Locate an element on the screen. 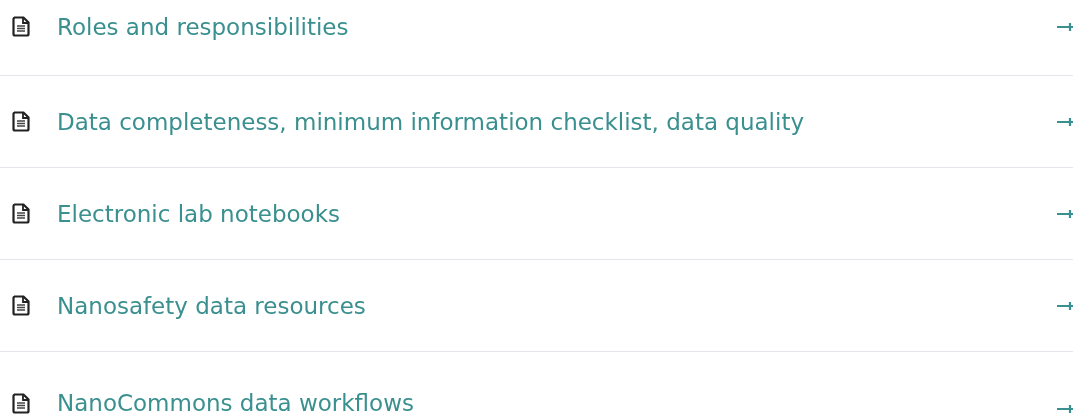 This screenshot has width=1073, height=414. topic-link: Nanosafety data resources is located at coordinates (211, 305).